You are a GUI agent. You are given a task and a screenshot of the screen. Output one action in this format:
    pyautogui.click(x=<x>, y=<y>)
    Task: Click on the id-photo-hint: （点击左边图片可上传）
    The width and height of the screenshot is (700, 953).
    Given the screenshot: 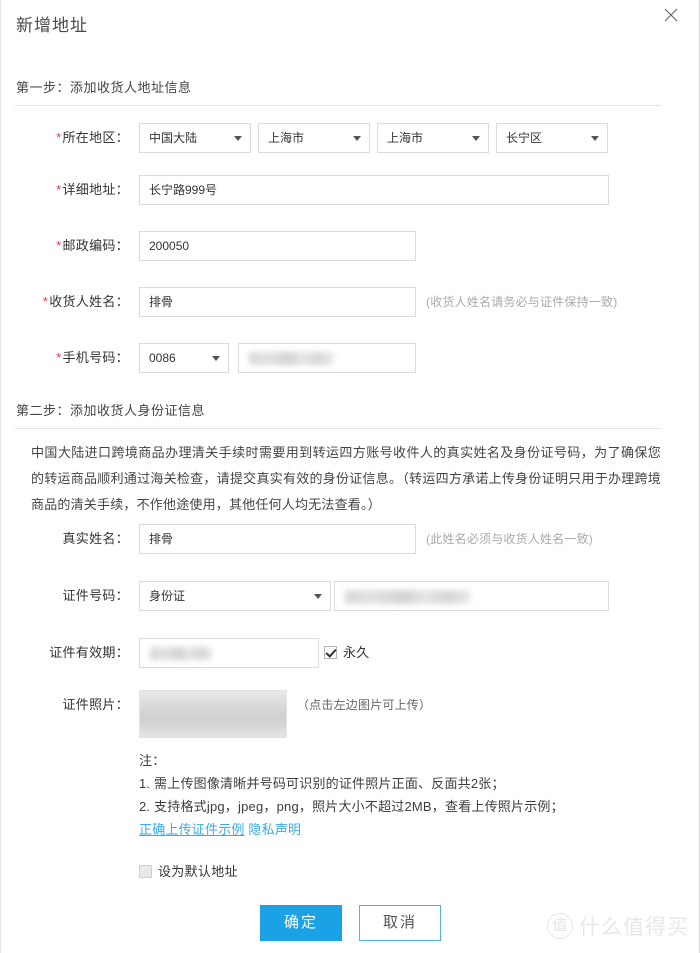 What is the action you would take?
    pyautogui.click(x=364, y=705)
    